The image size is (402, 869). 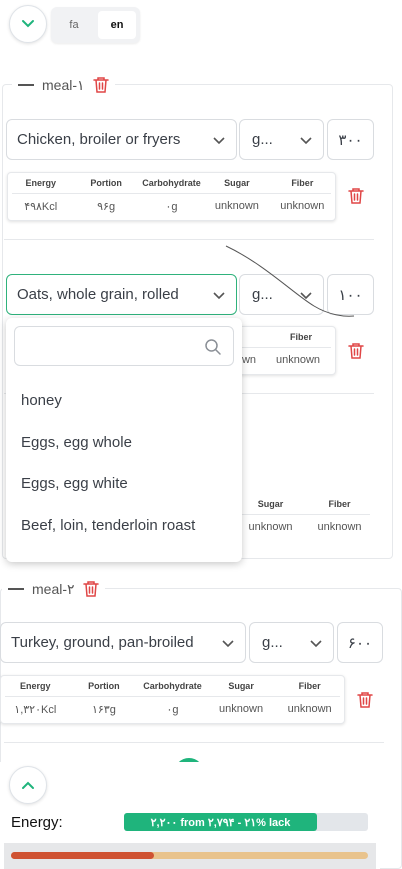 I want to click on dropdown-option: honey, so click(x=41, y=400).